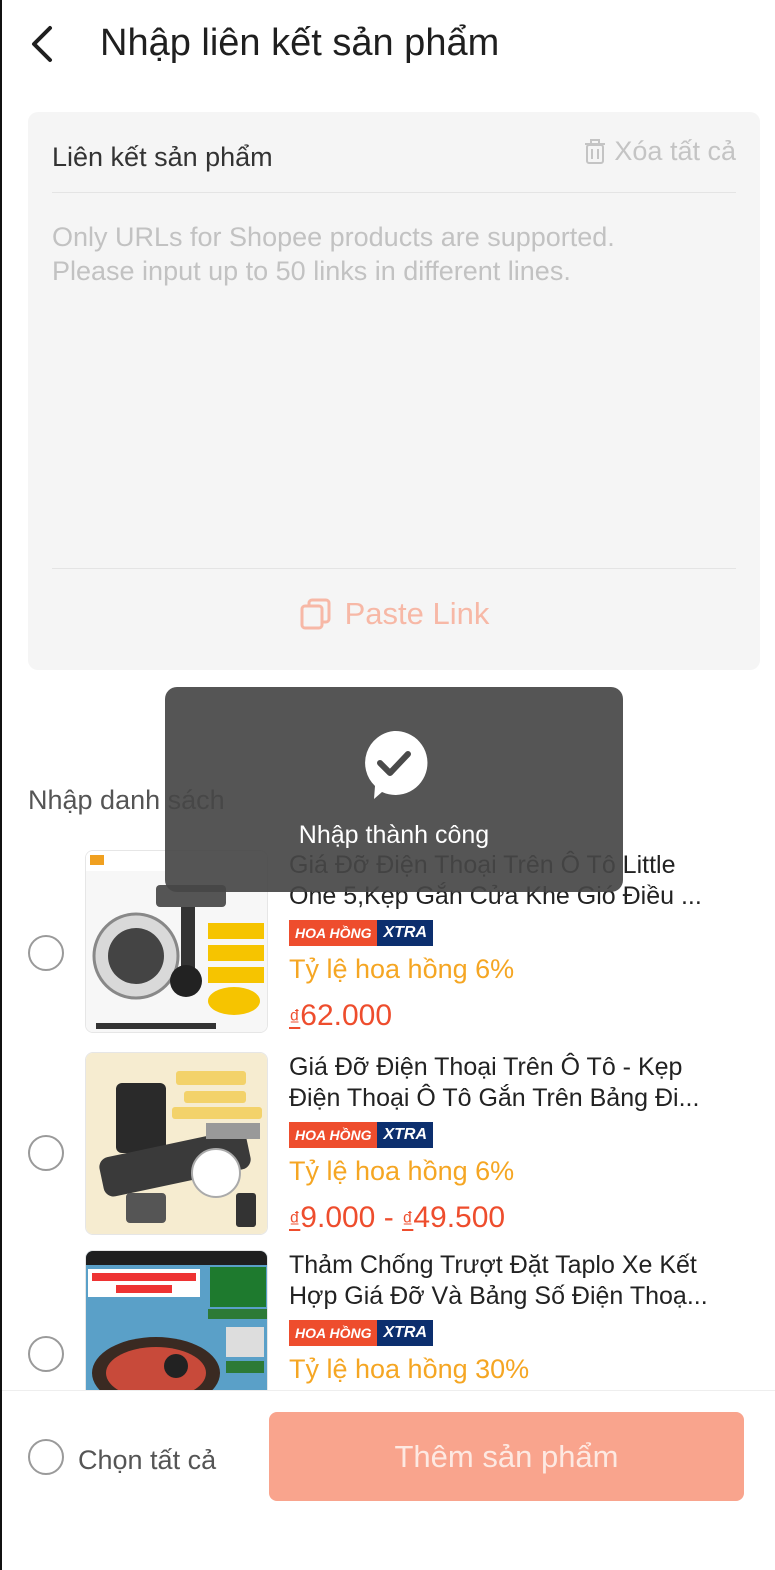 Image resolution: width=775 pixels, height=1570 pixels. What do you see at coordinates (417, 613) in the screenshot?
I see `paste-link-label: Paste Link` at bounding box center [417, 613].